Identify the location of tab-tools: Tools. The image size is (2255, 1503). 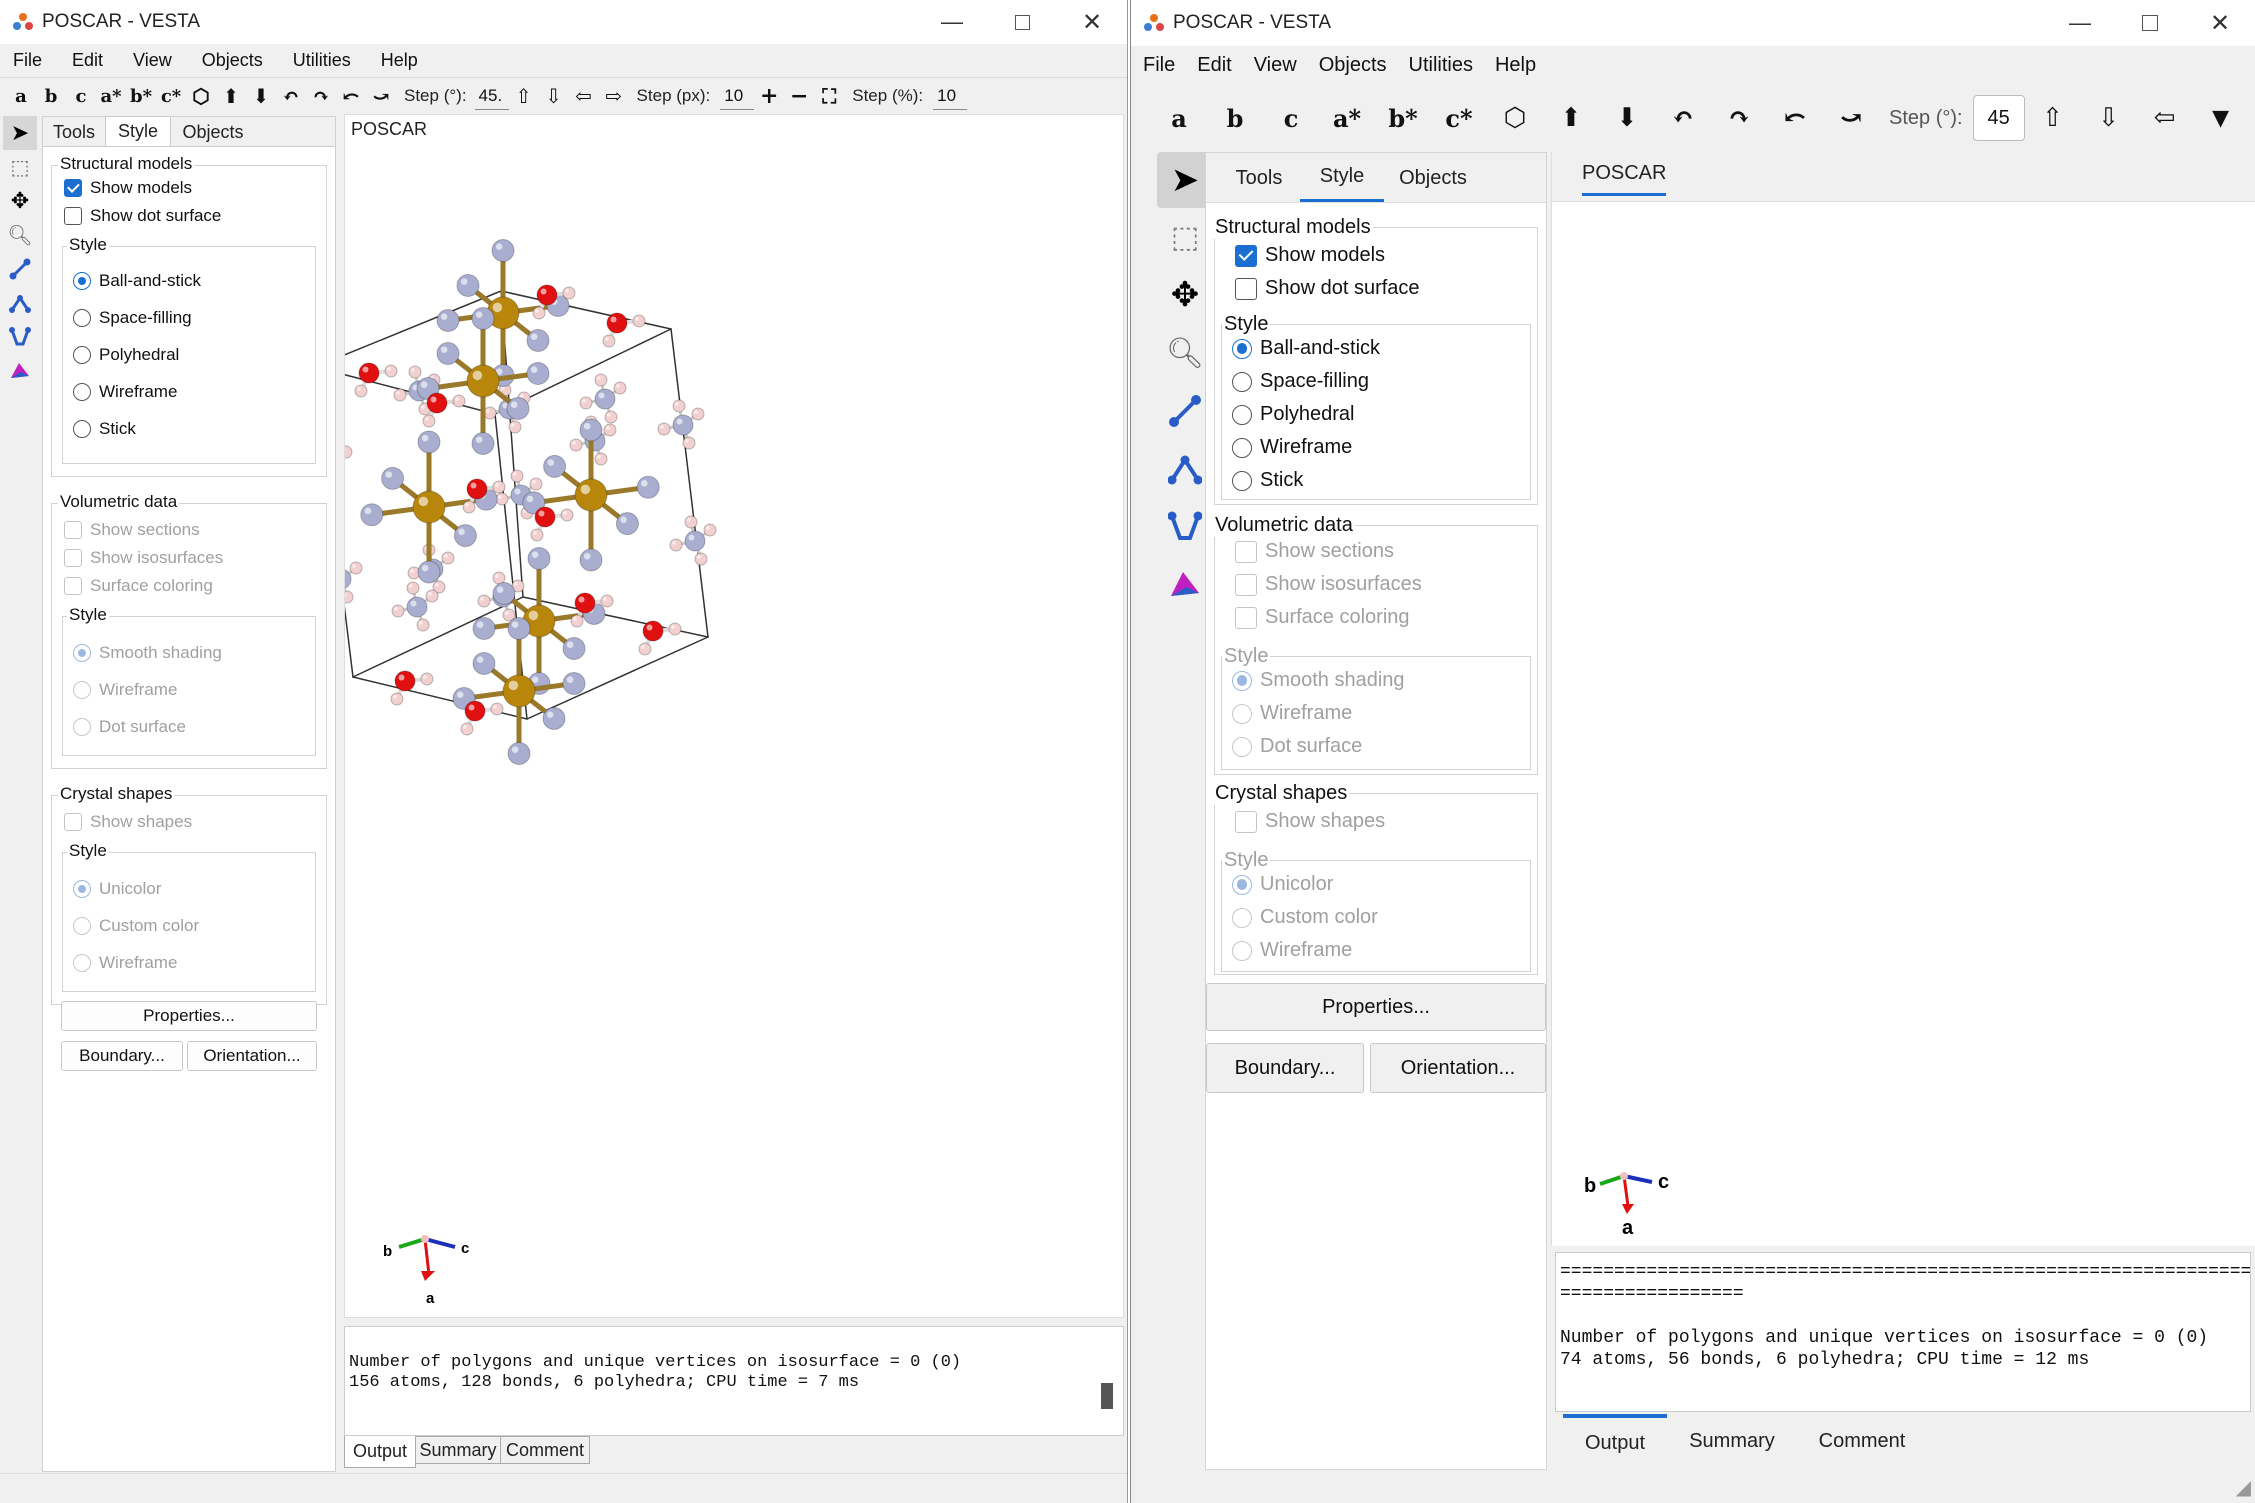
(74, 132).